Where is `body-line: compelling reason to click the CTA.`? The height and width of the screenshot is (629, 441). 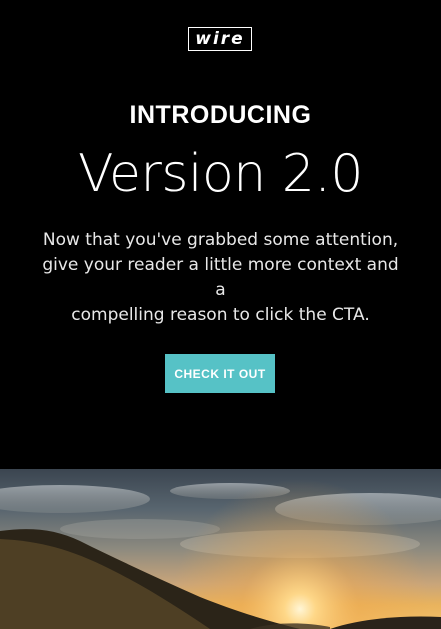 body-line: compelling reason to click the CTA. is located at coordinates (220, 315).